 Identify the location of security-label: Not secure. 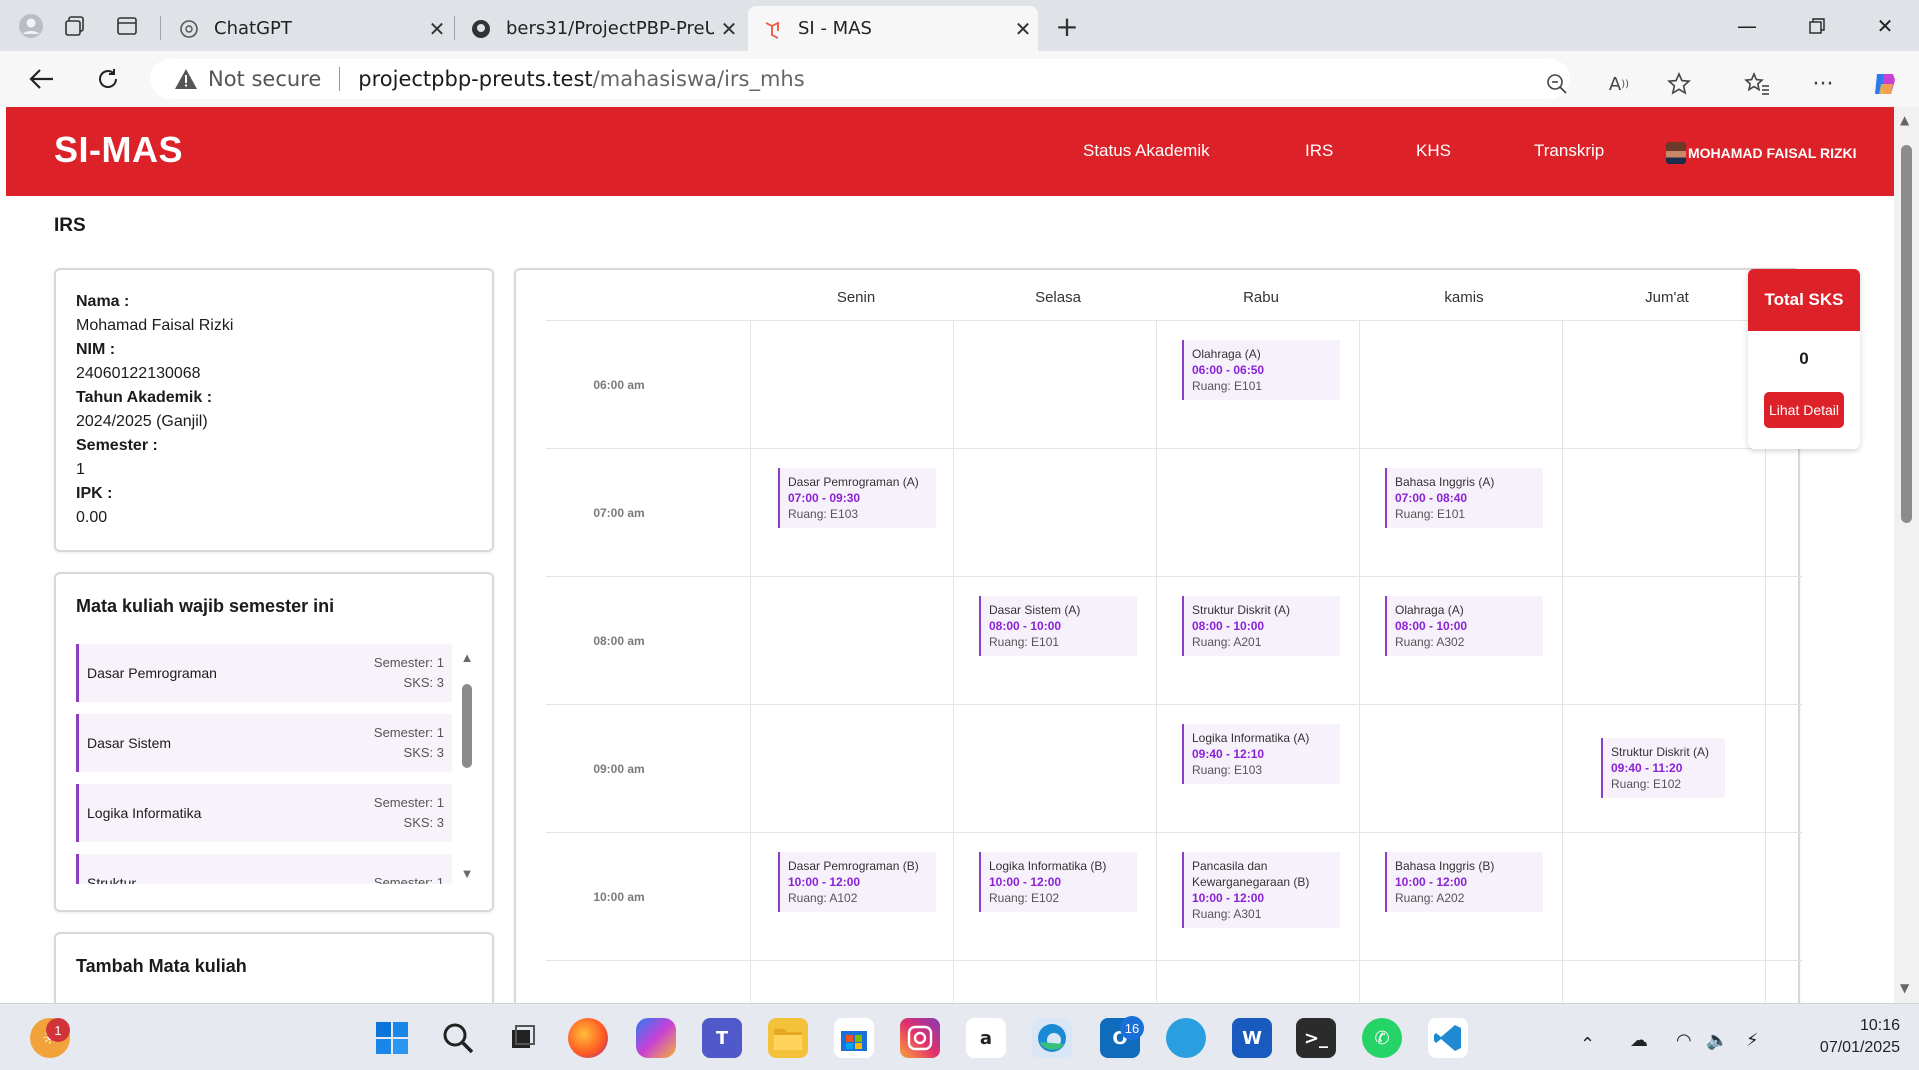
(264, 79).